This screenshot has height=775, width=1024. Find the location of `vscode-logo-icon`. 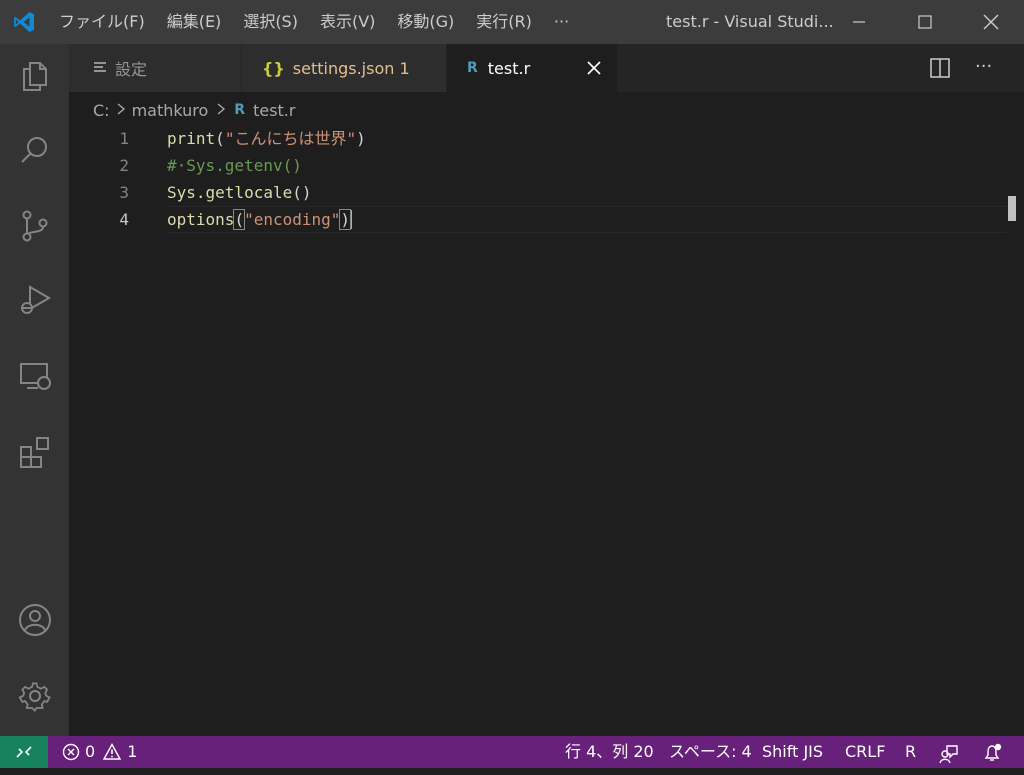

vscode-logo-icon is located at coordinates (24, 22).